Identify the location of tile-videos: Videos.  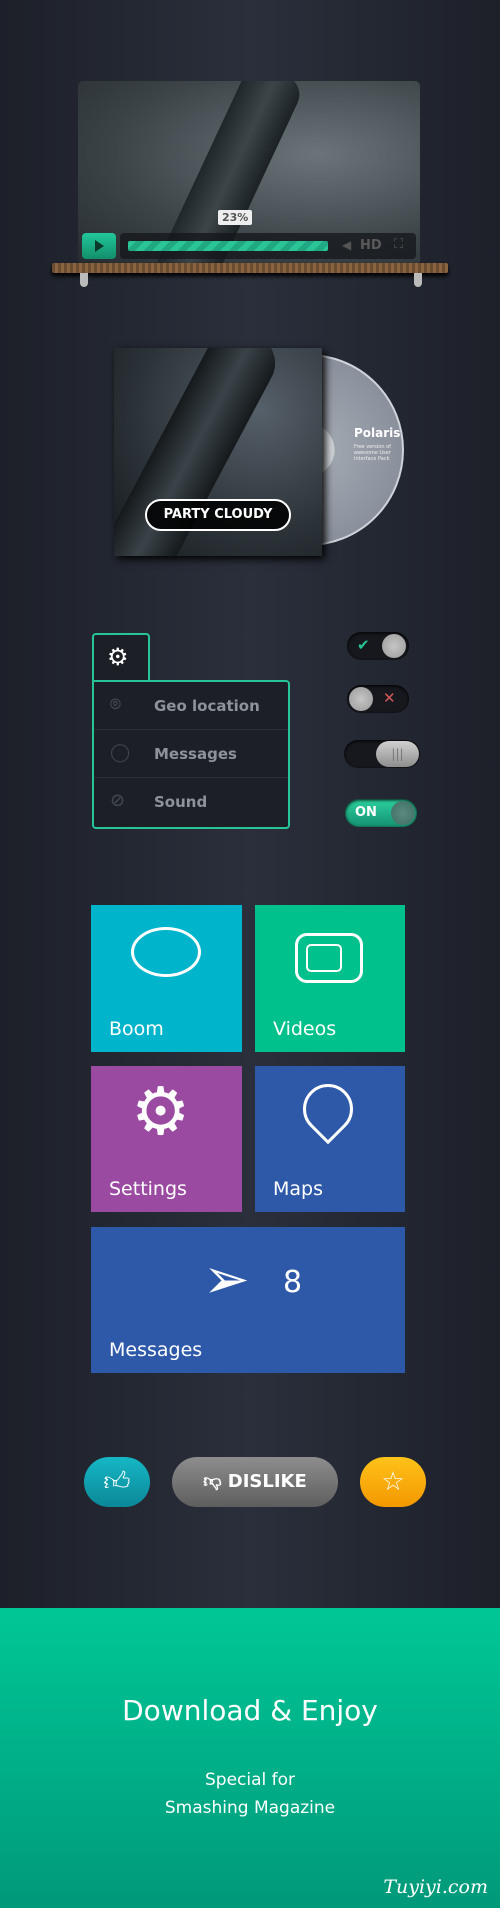
(330, 978).